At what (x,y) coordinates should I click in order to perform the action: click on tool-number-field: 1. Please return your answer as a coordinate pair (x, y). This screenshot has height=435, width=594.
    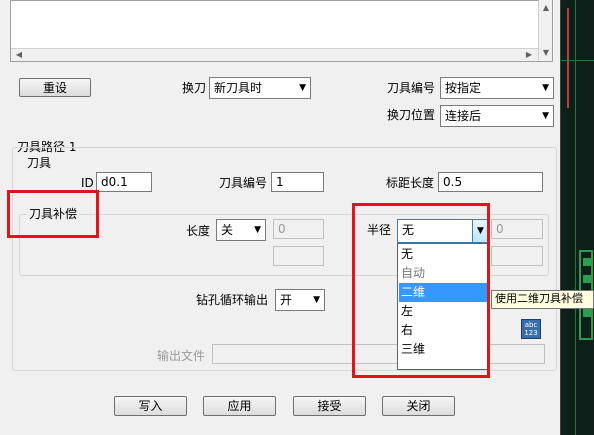
    Looking at the image, I should click on (297, 182).